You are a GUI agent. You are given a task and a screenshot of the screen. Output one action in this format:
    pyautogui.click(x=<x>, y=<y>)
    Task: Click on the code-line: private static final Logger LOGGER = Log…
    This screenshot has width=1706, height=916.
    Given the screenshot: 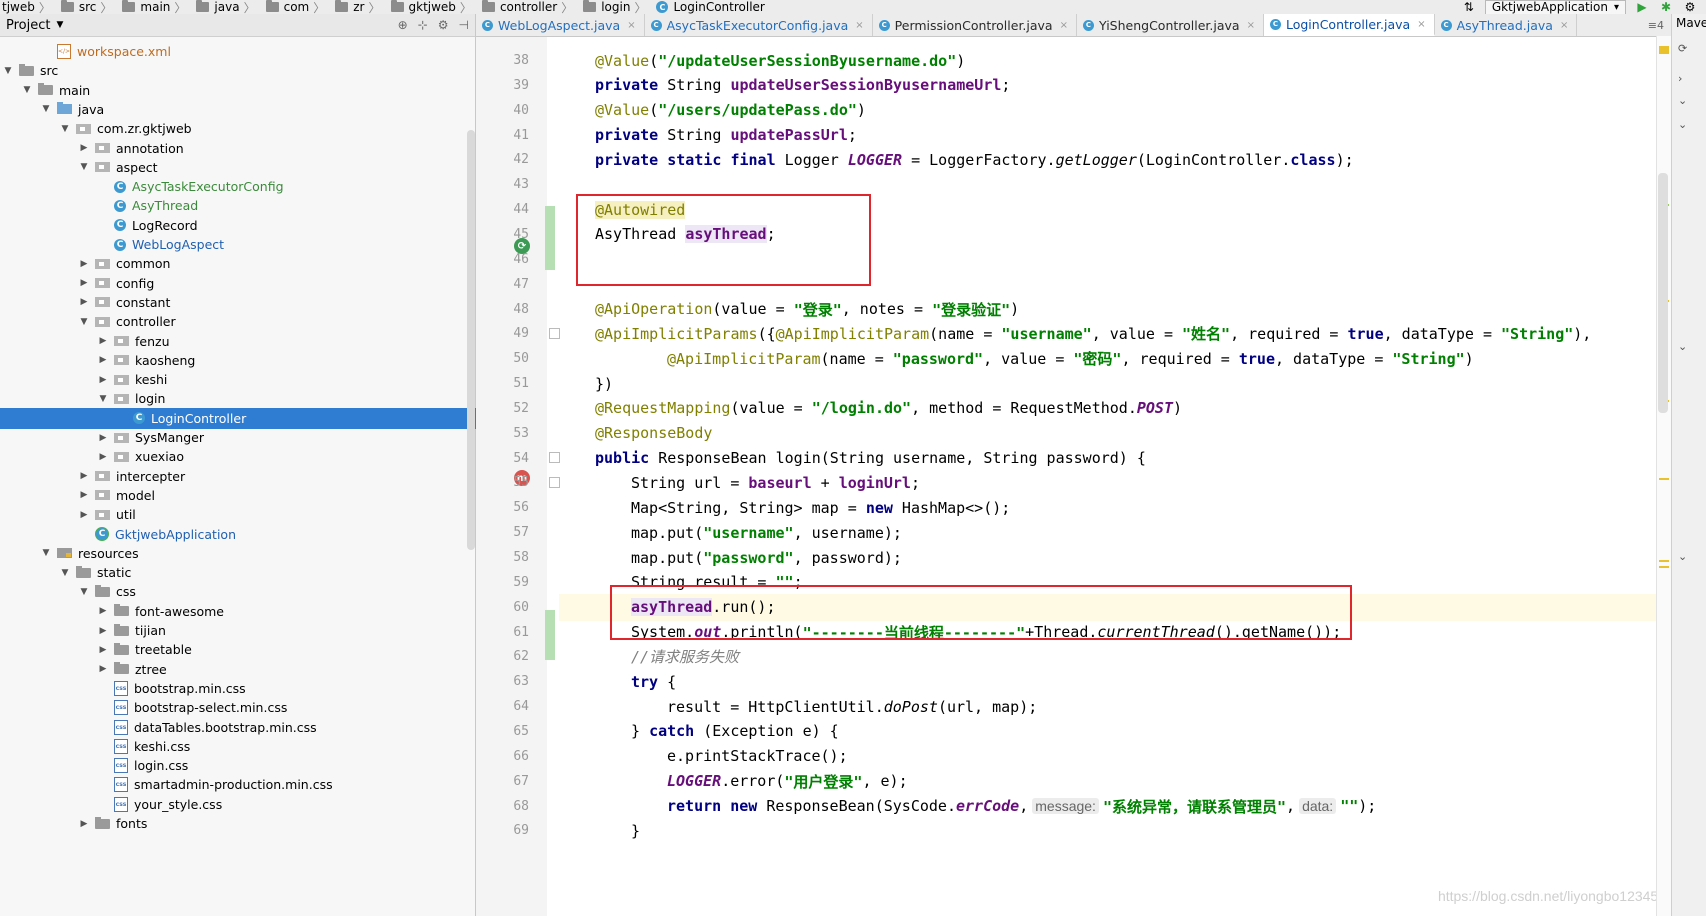 What is the action you would take?
    pyautogui.click(x=1115, y=159)
    